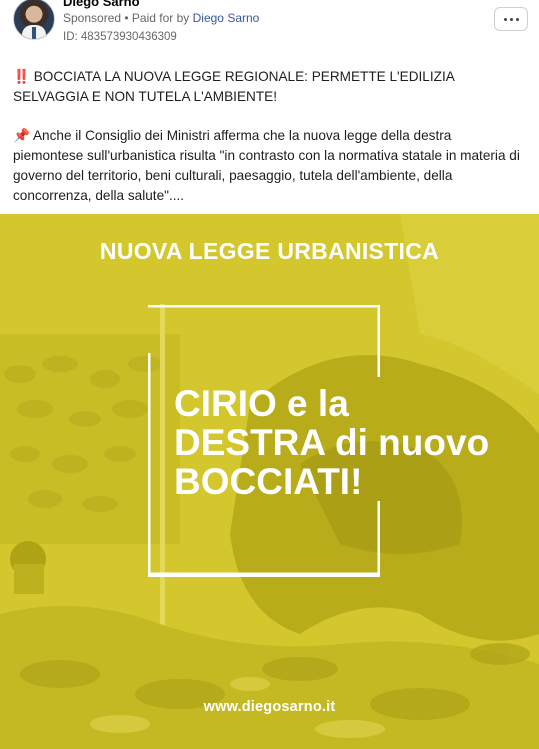 This screenshot has width=539, height=749. Describe the element at coordinates (120, 37) in the screenshot. I see `ad-id: ID: 483573930436309` at that location.